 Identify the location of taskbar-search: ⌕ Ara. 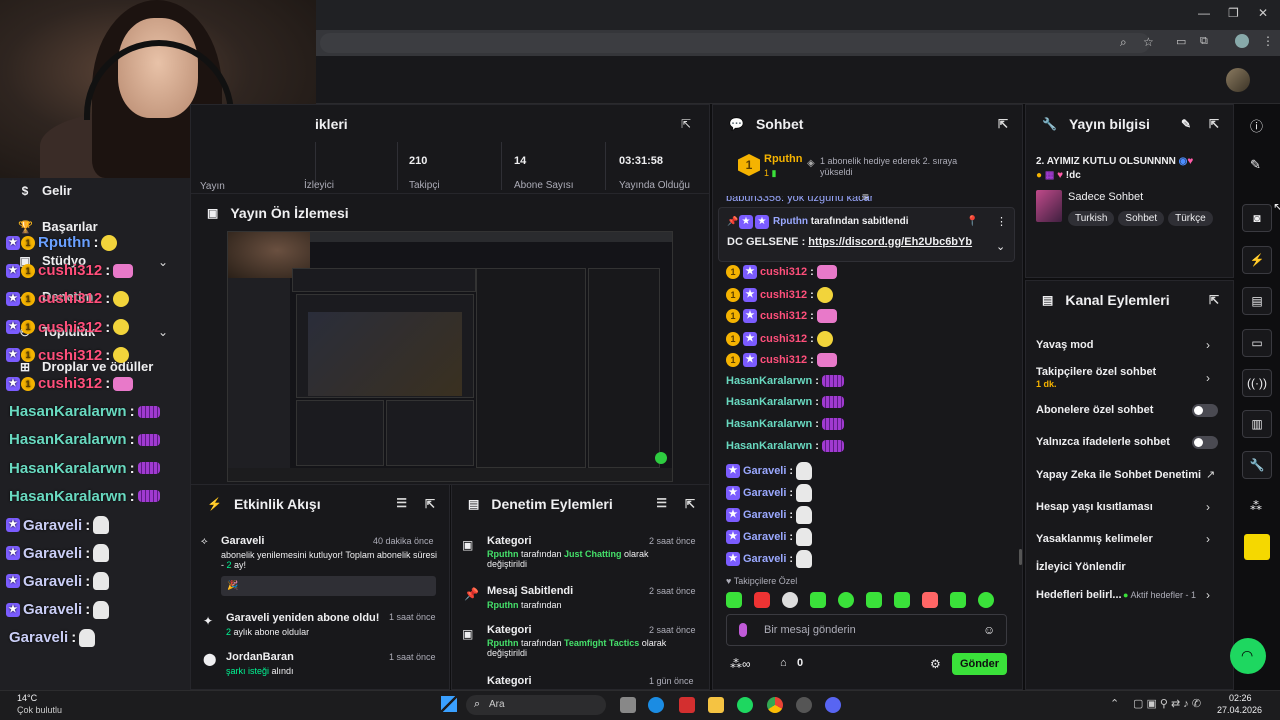
(536, 705).